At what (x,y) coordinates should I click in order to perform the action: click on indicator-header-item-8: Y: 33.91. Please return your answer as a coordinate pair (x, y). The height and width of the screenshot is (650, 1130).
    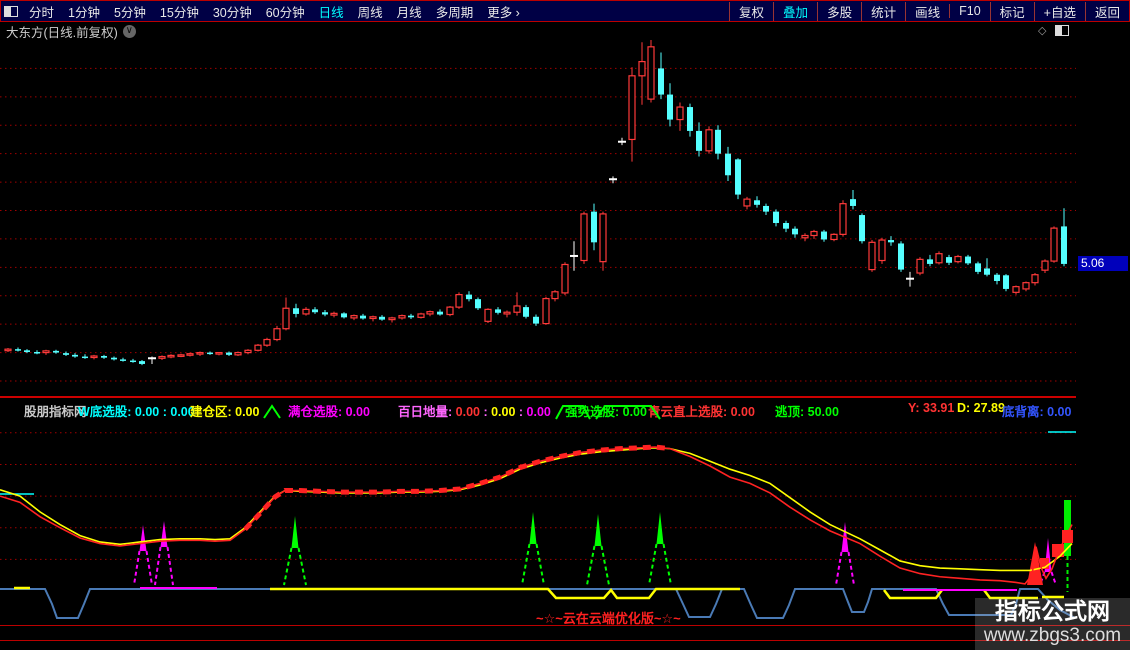
    Looking at the image, I should click on (931, 408).